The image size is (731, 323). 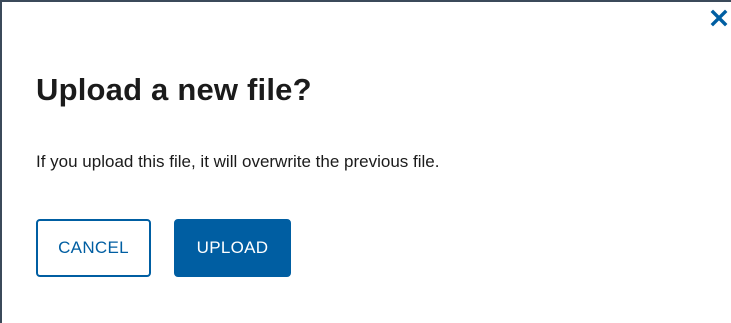 I want to click on cancel-button: CANCEL, so click(x=93, y=248).